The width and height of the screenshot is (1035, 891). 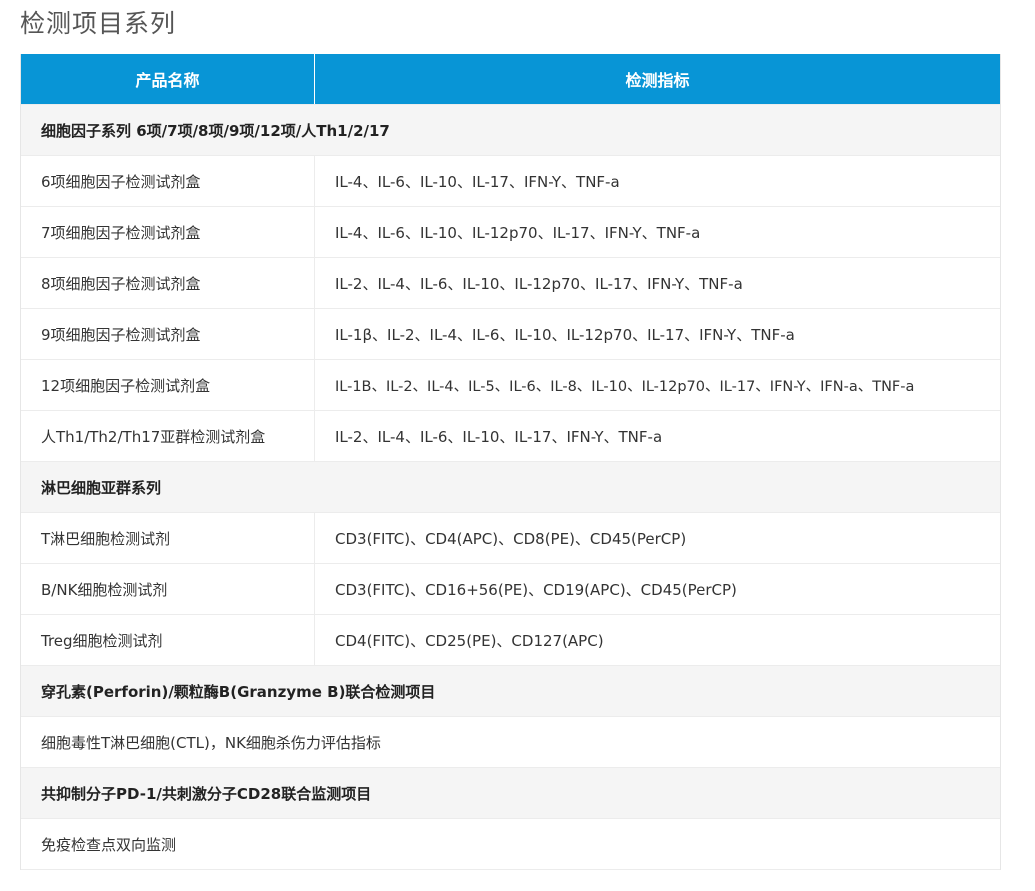 I want to click on product-name-cell: B/NK细胞检测试剂, so click(x=168, y=589).